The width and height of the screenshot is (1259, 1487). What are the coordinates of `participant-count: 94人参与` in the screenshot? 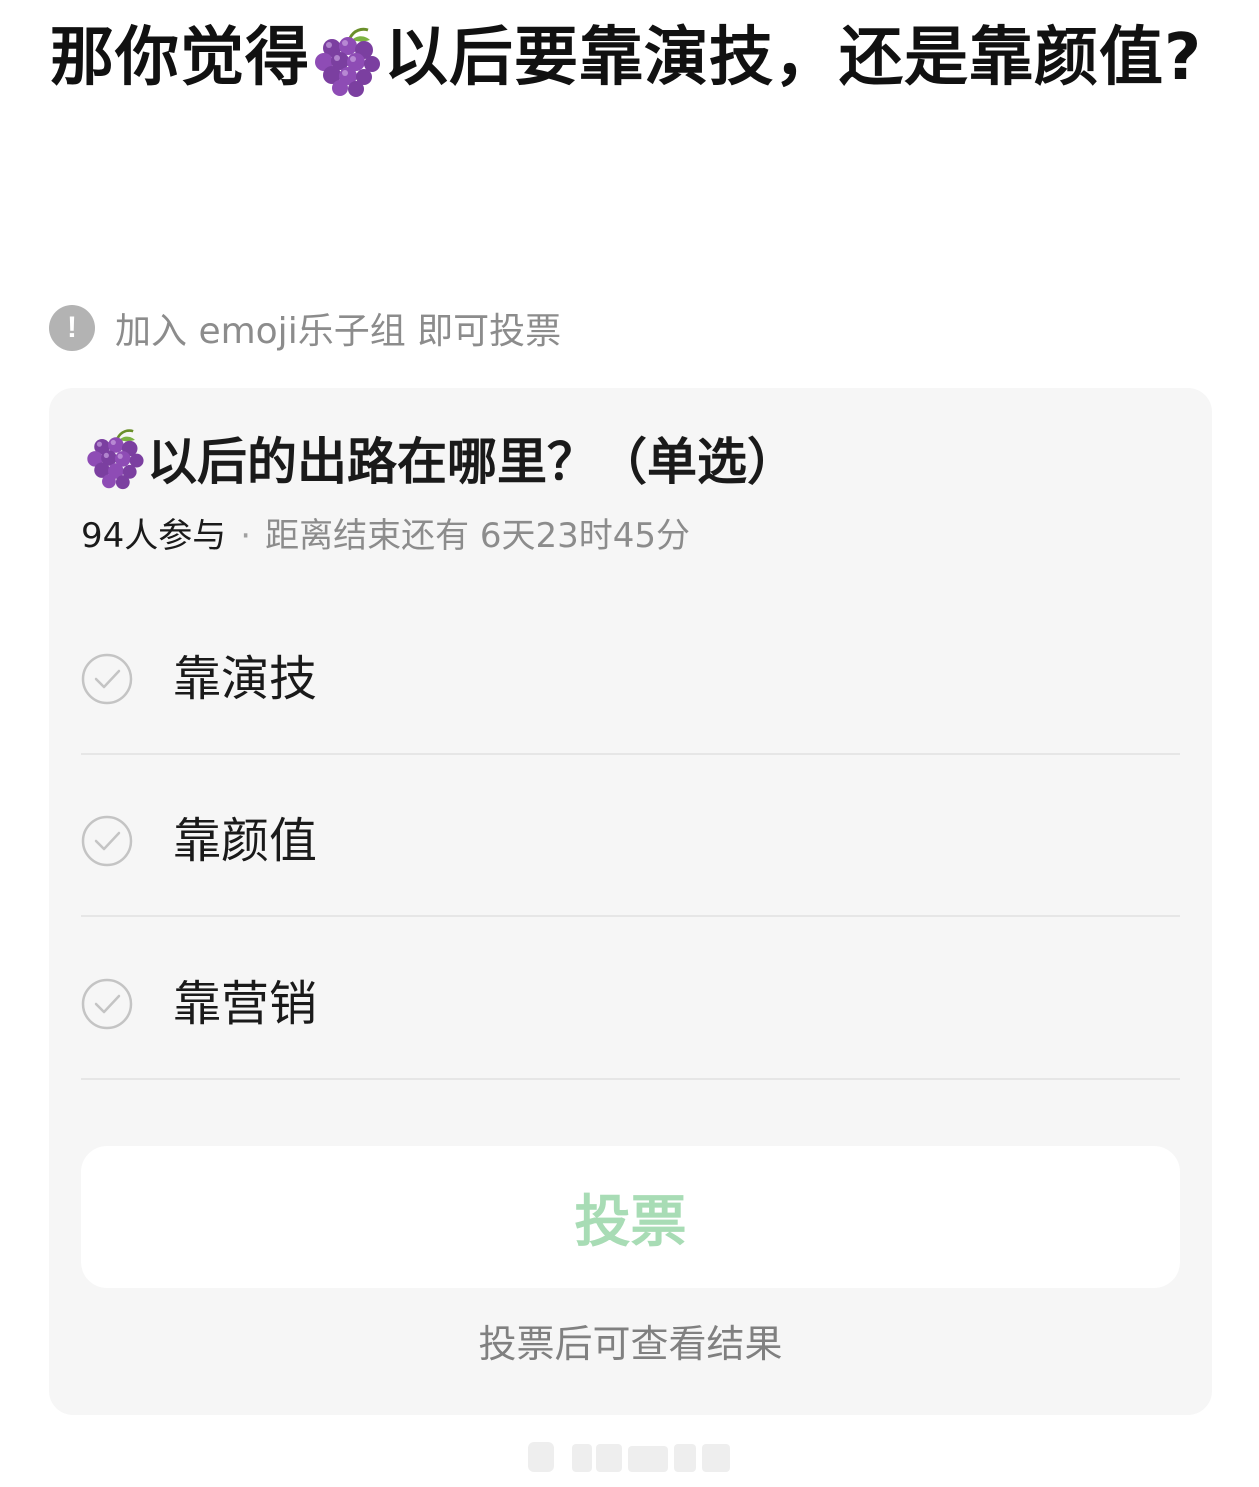 It's located at (154, 536).